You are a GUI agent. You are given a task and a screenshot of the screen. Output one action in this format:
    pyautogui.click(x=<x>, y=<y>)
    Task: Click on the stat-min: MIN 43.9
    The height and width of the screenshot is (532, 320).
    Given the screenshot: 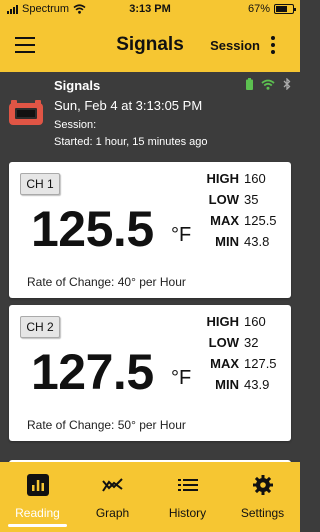 What is the action you would take?
    pyautogui.click(x=243, y=387)
    